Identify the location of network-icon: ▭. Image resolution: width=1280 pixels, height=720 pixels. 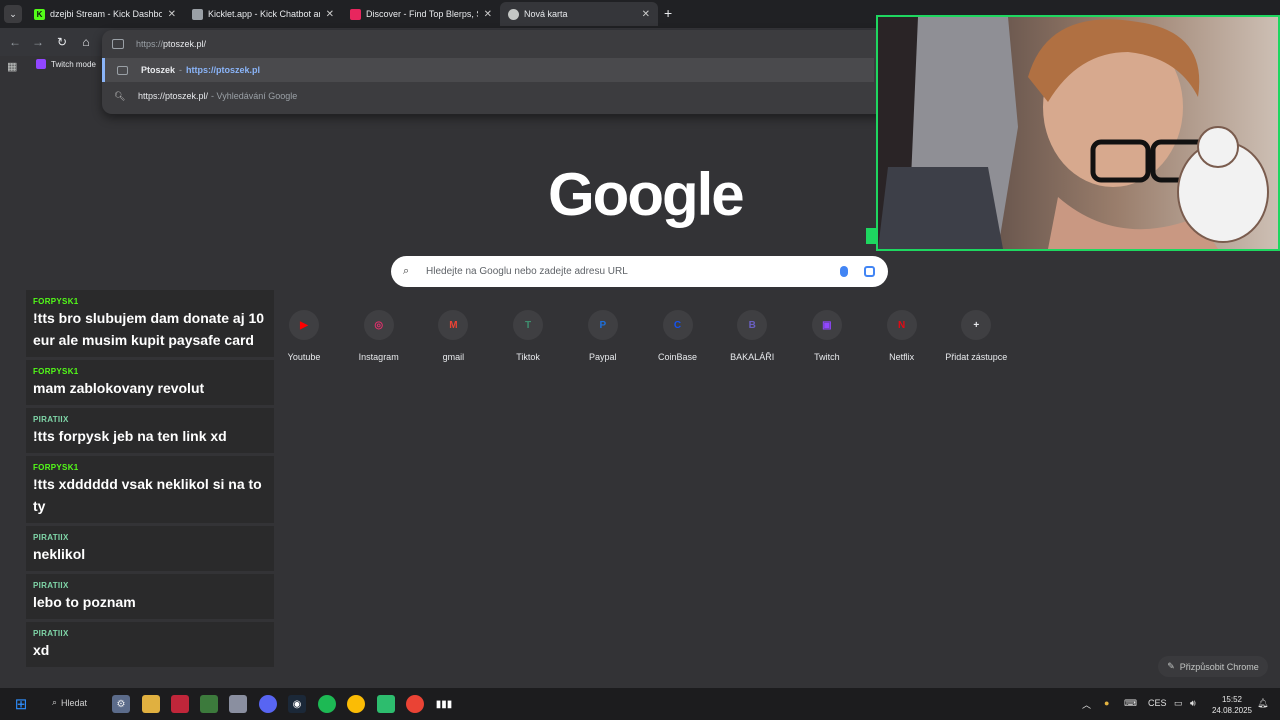
(1178, 703).